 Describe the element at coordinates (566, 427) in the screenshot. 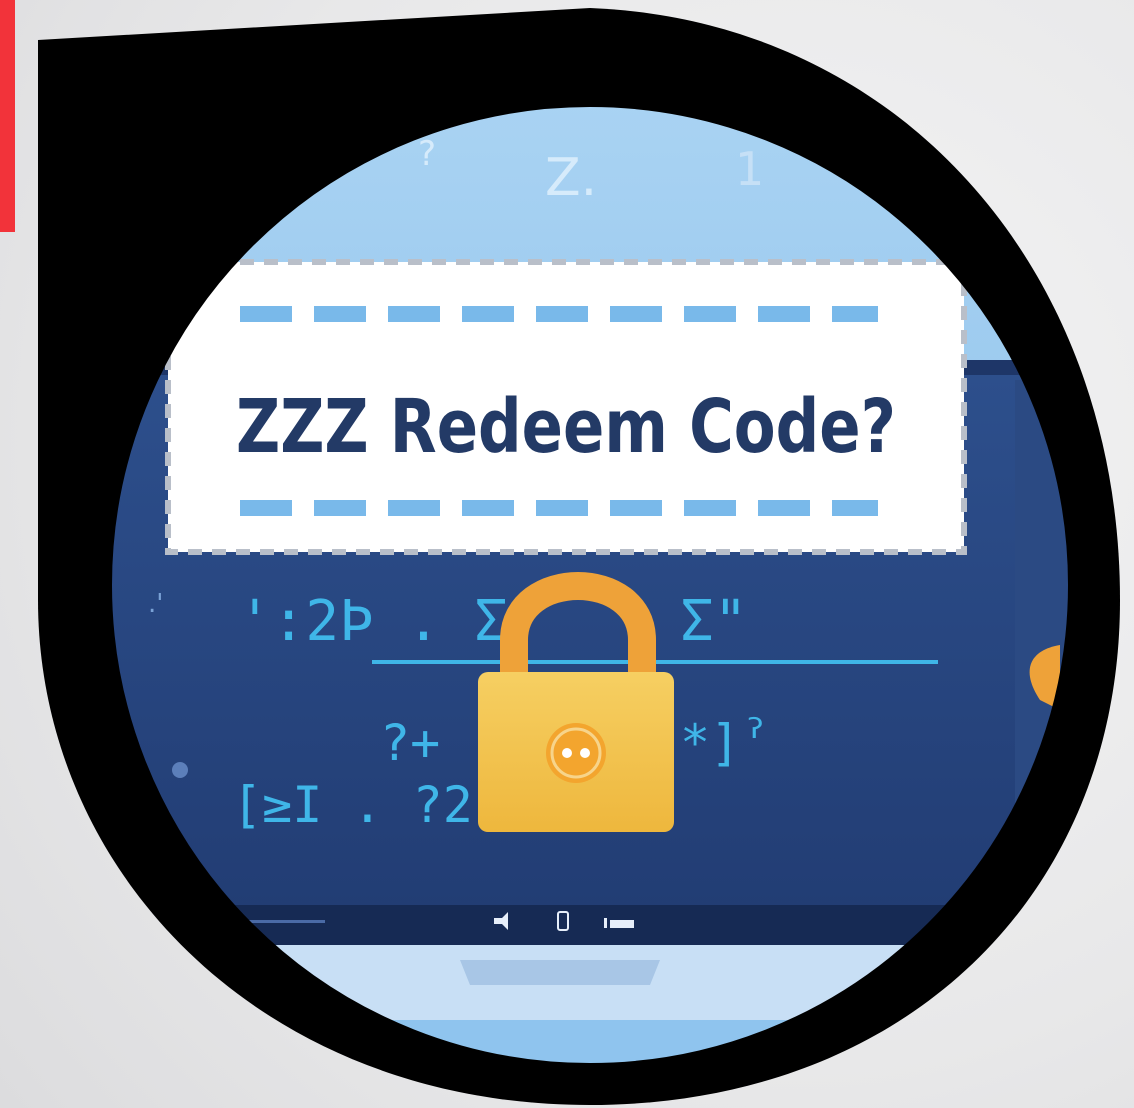

I see `banner-title: ZZZ Redeem Code?` at that location.